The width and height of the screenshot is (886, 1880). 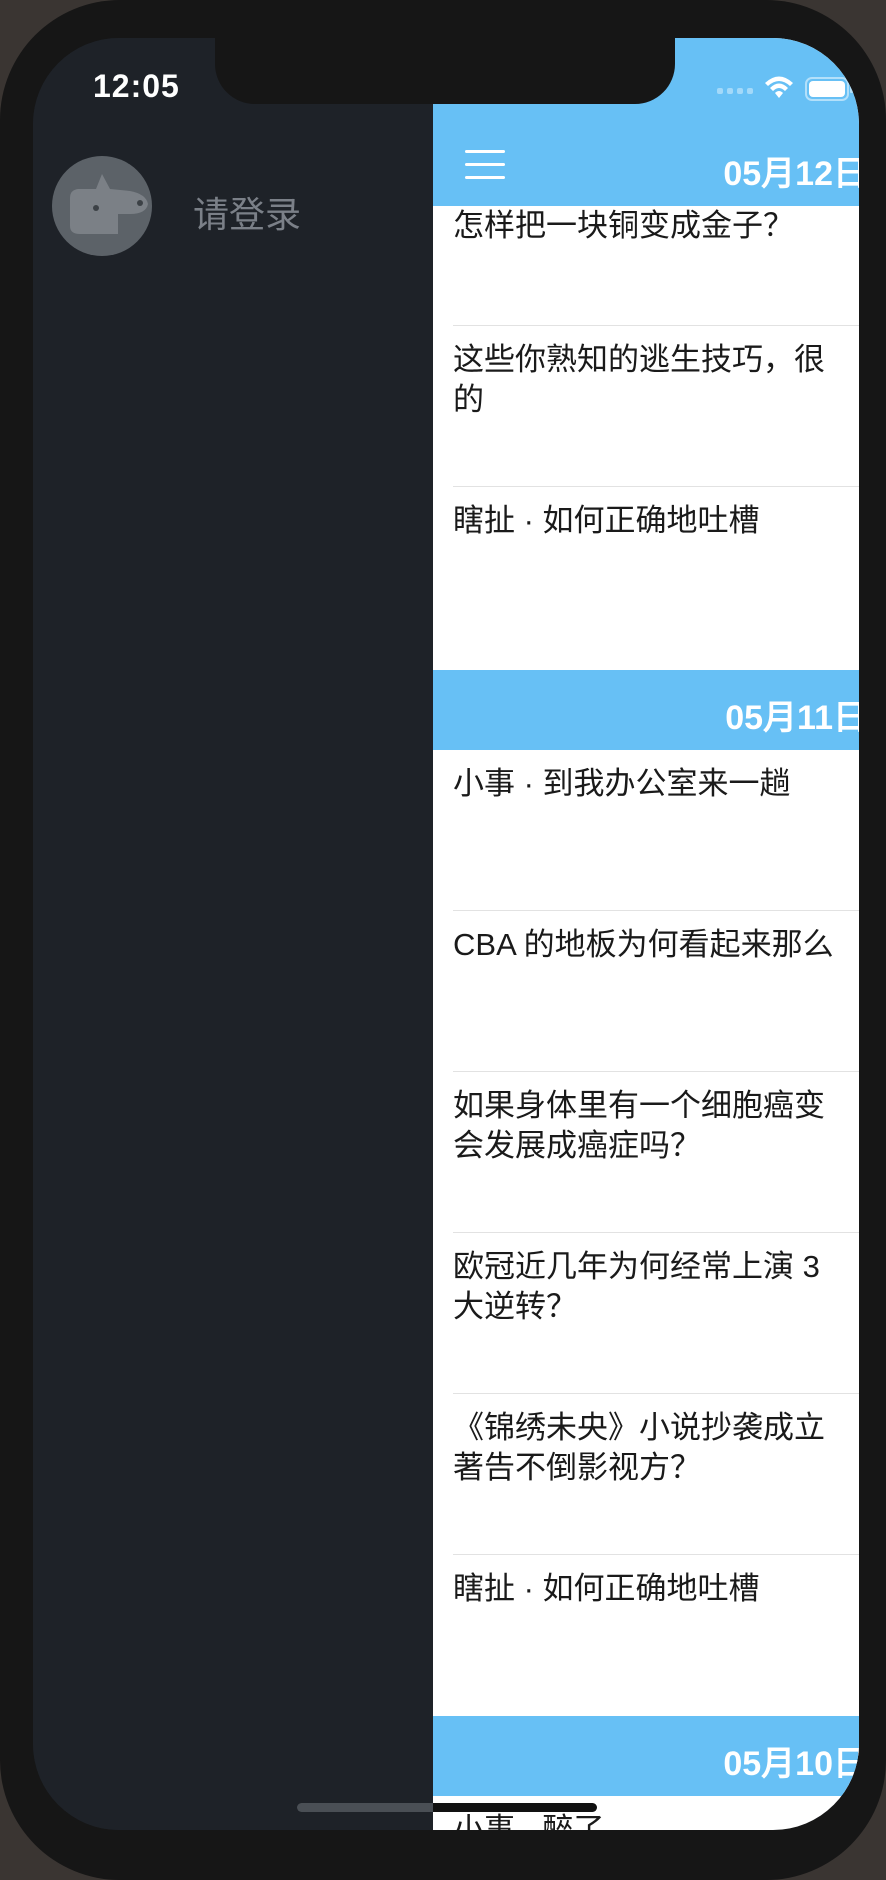 I want to click on header-date: 05月12日, so click(x=791, y=174).